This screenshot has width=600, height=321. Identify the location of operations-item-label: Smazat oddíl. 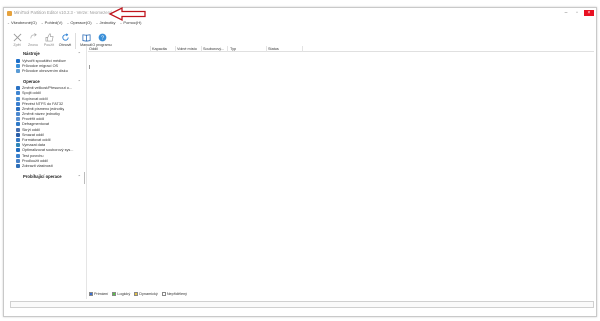
(33, 134).